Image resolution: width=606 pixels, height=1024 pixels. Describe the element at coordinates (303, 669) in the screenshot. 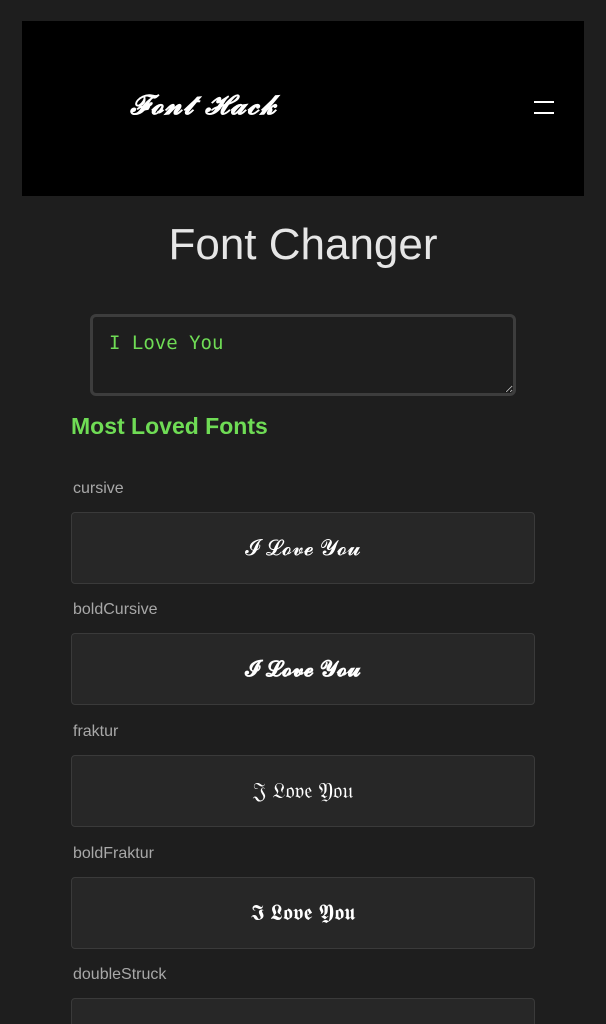

I see `font-card-bold-cursive: 𝓘 𝓛𝓸𝓿𝓮 𝓨𝓸𝓾` at that location.